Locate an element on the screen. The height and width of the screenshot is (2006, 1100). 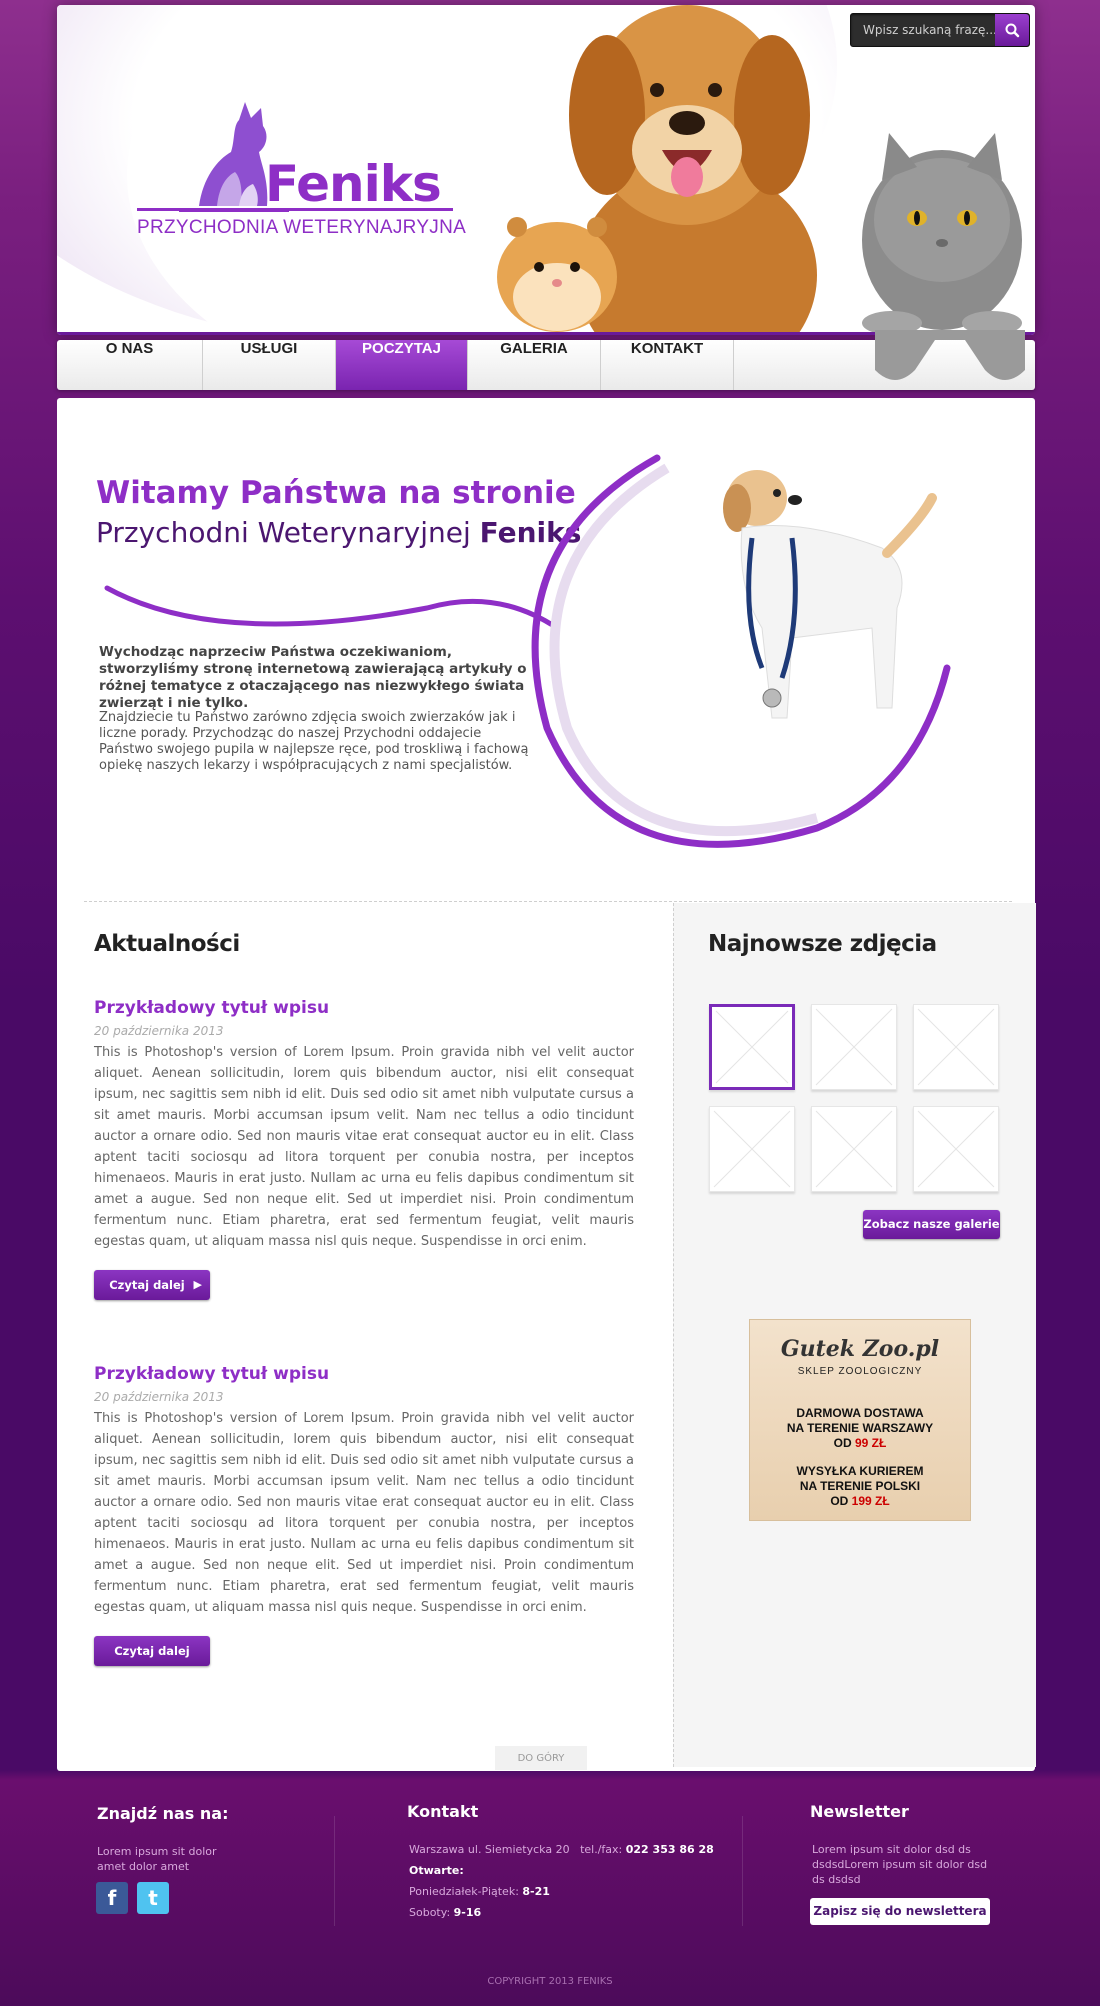
weekdays-hours: 8-21 is located at coordinates (536, 1891).